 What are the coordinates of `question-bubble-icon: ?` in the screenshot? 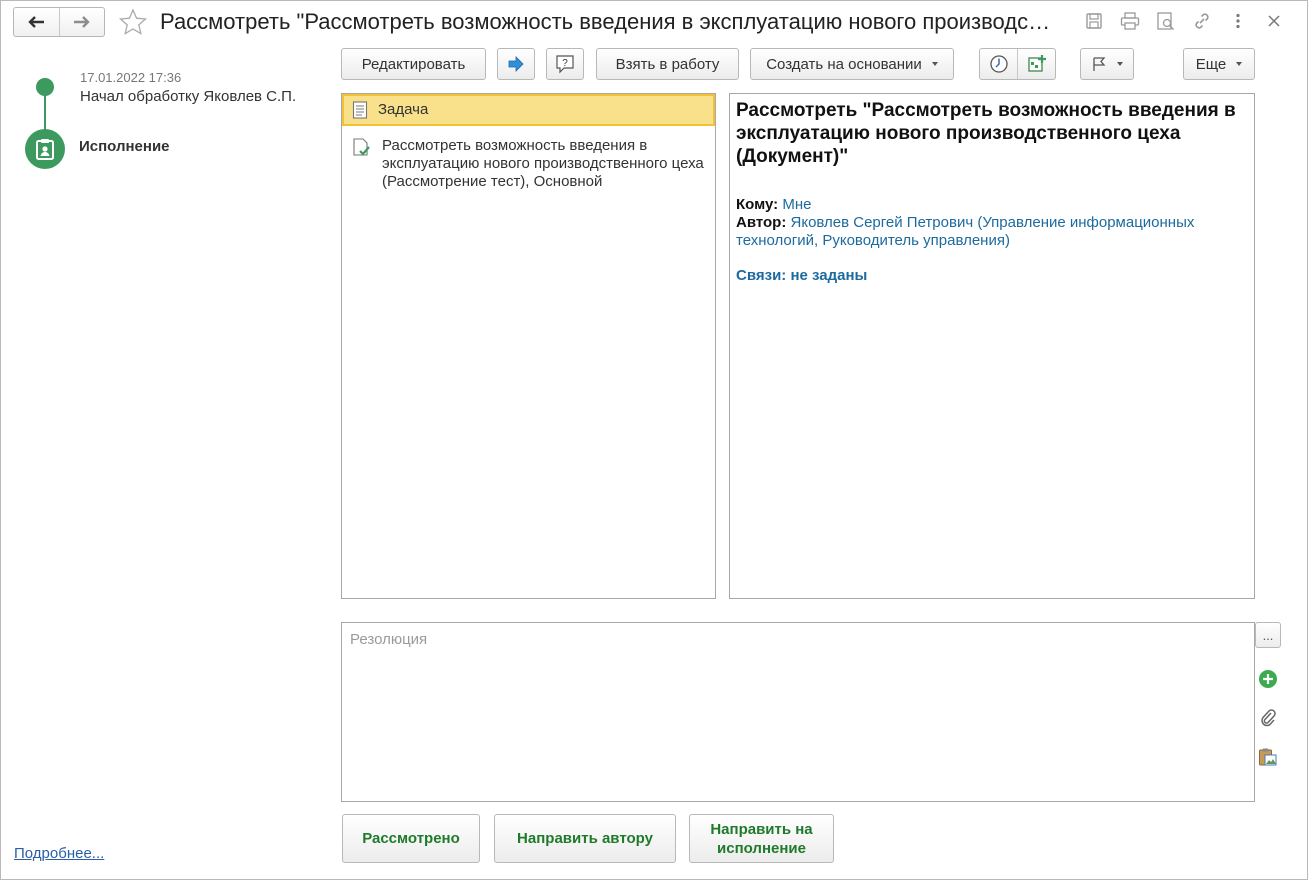 It's located at (565, 64).